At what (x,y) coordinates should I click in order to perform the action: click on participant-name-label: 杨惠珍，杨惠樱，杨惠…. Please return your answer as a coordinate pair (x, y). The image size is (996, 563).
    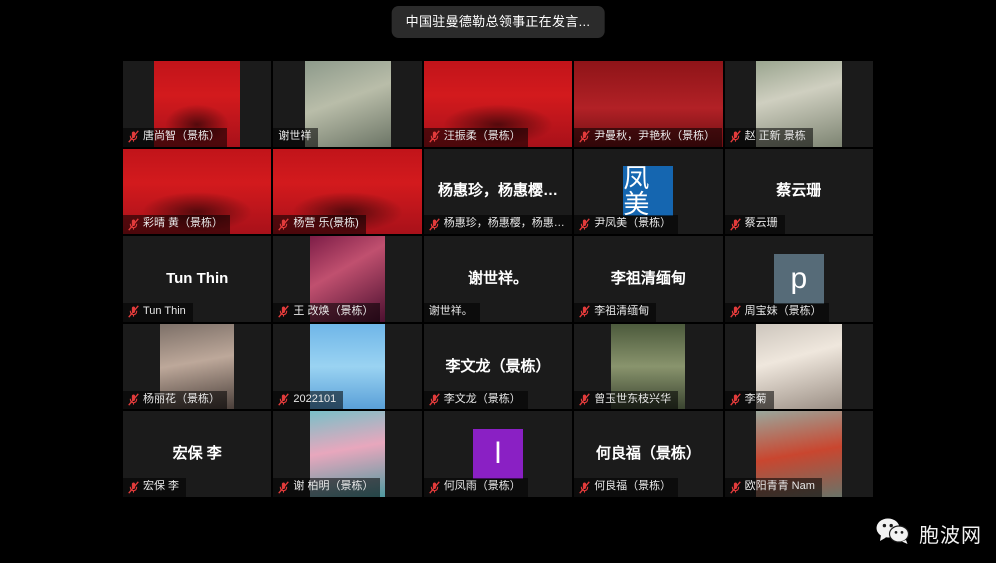
    Looking at the image, I should click on (504, 223).